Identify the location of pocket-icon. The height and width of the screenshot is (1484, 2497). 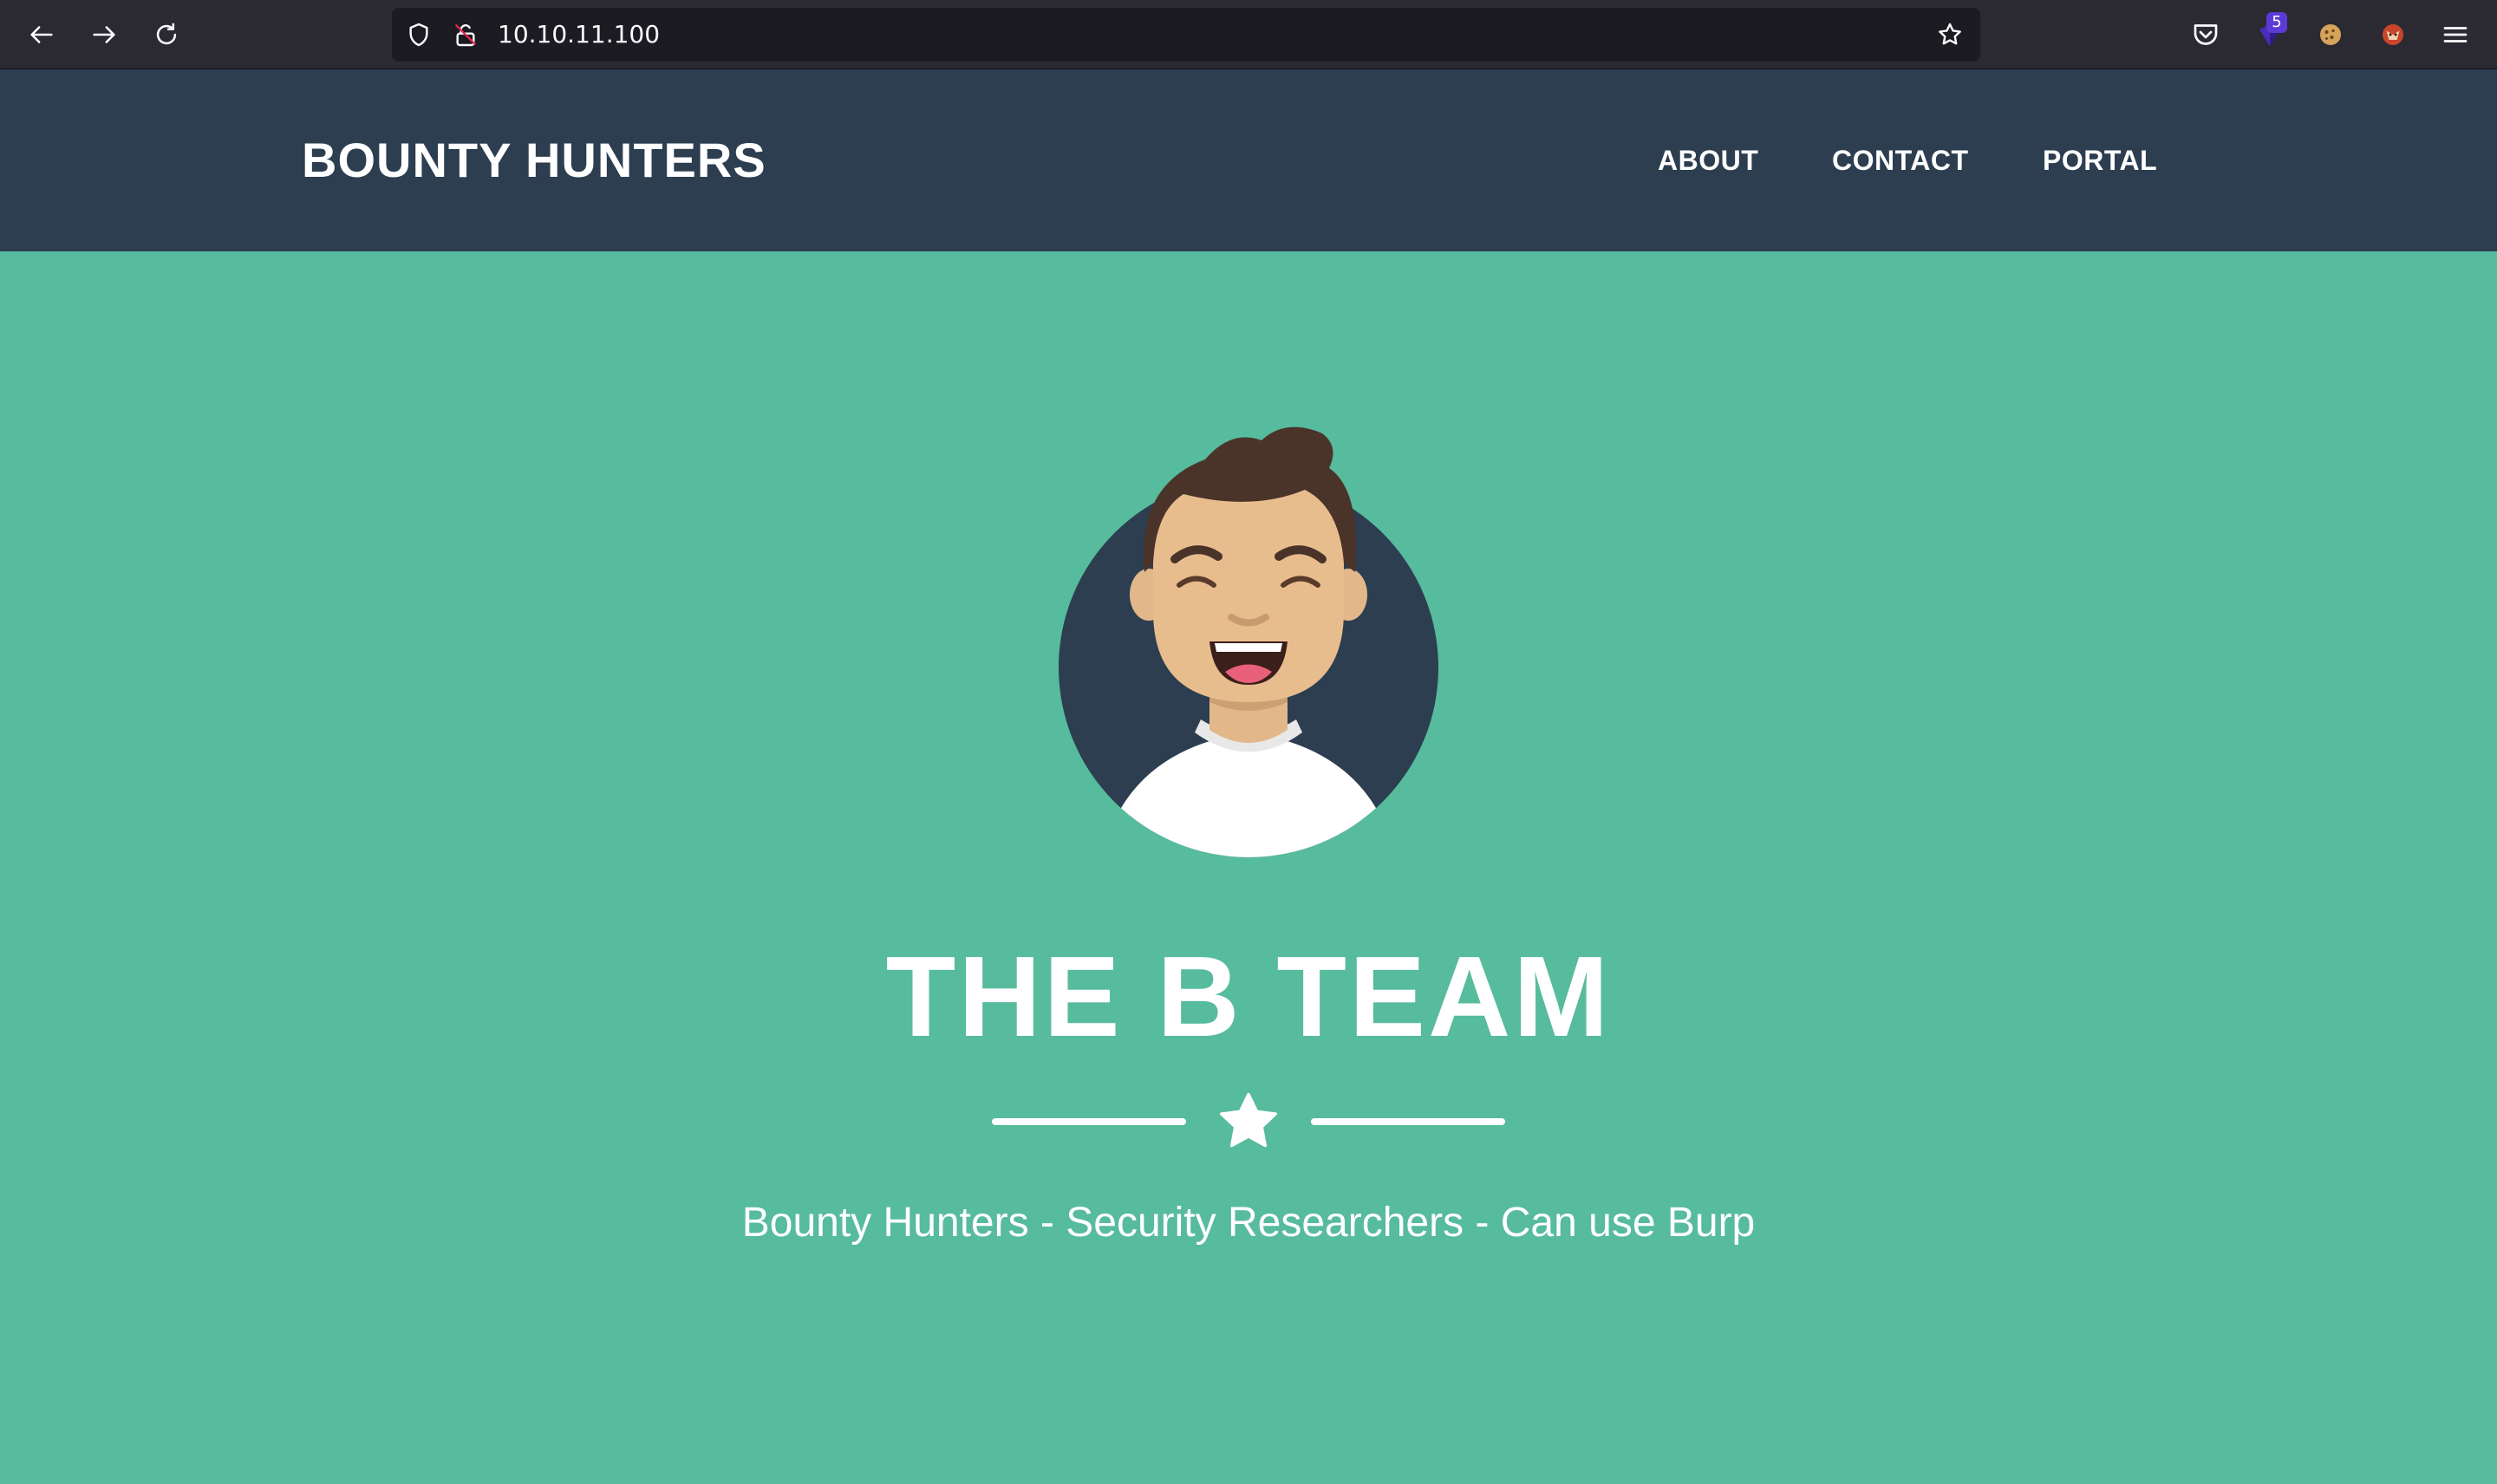
(2206, 34).